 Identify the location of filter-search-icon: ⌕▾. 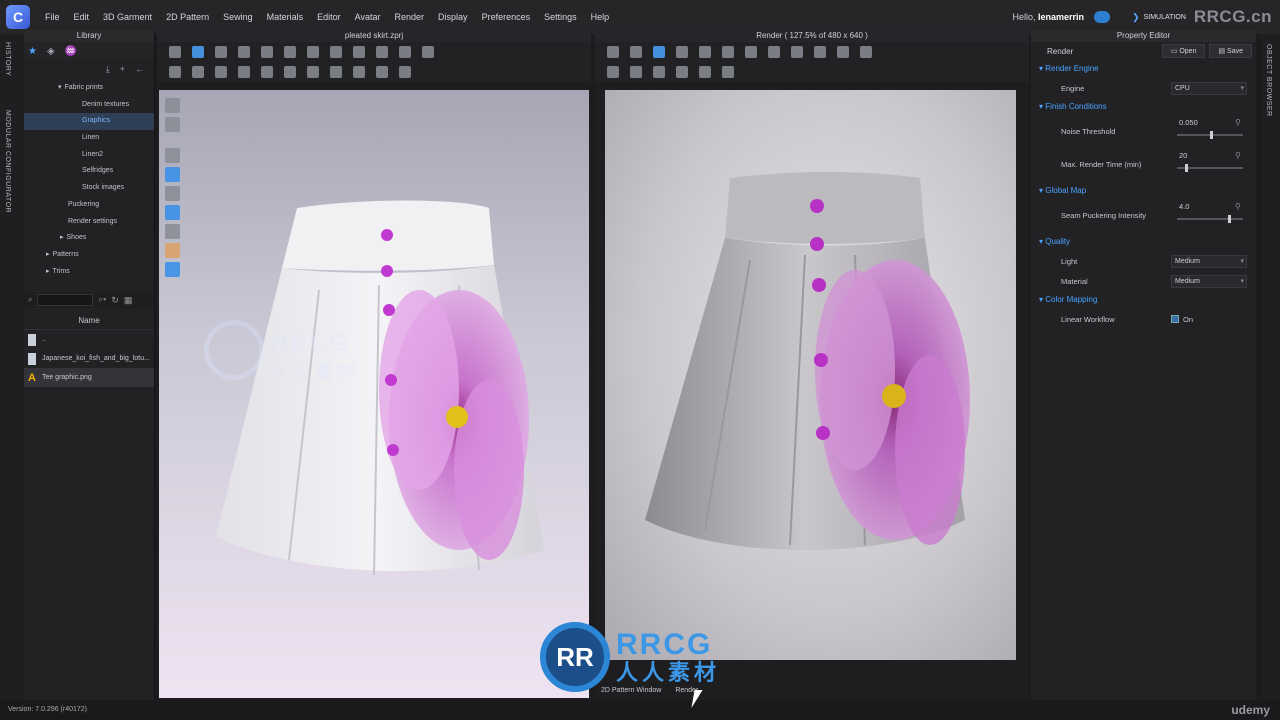
(102, 300).